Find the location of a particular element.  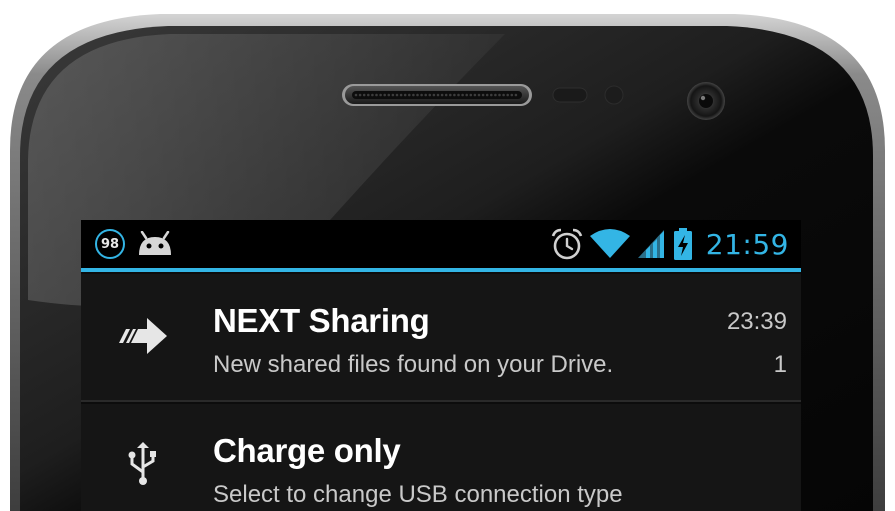

status-bar-accent-line is located at coordinates (441, 270).